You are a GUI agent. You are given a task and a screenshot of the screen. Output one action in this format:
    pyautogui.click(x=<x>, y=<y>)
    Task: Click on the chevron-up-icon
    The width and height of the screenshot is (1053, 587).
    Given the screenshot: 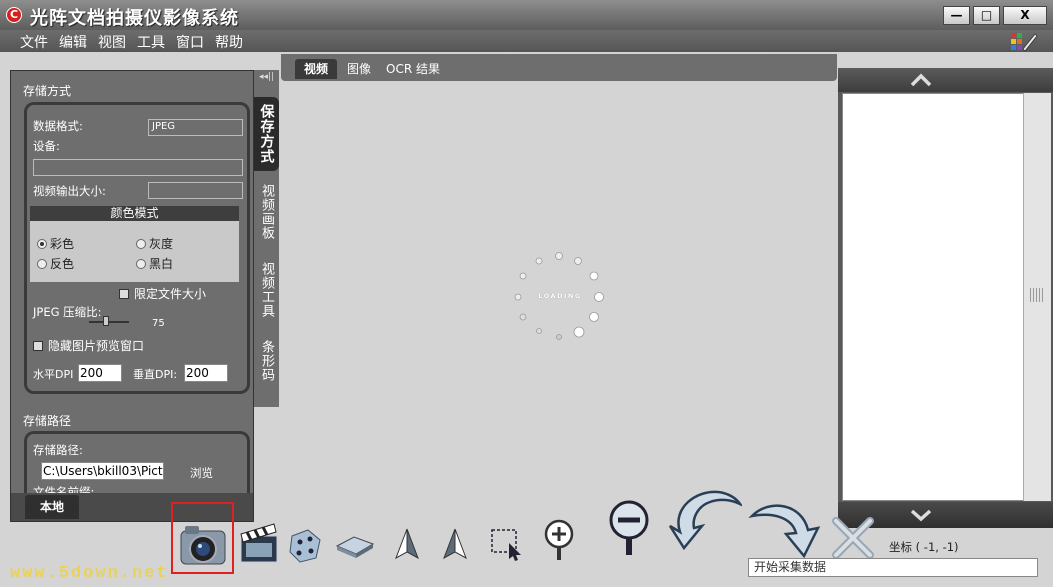 What is the action you would take?
    pyautogui.click(x=921, y=80)
    